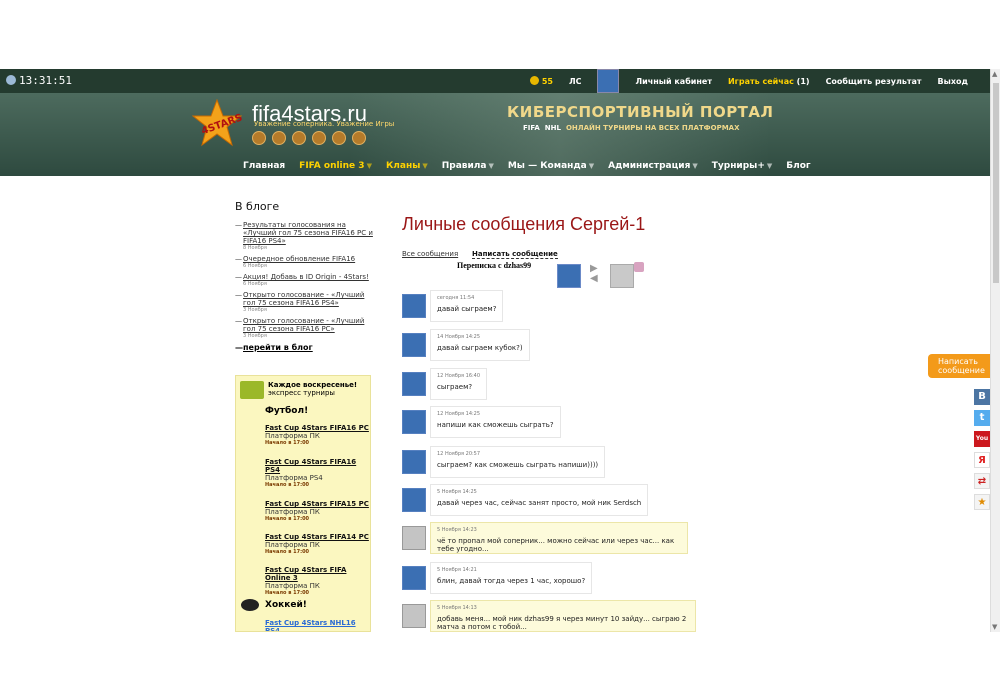 This screenshot has width=1000, height=700. What do you see at coordinates (468, 166) in the screenshot?
I see `menu-item-rules: Правила ▼` at bounding box center [468, 166].